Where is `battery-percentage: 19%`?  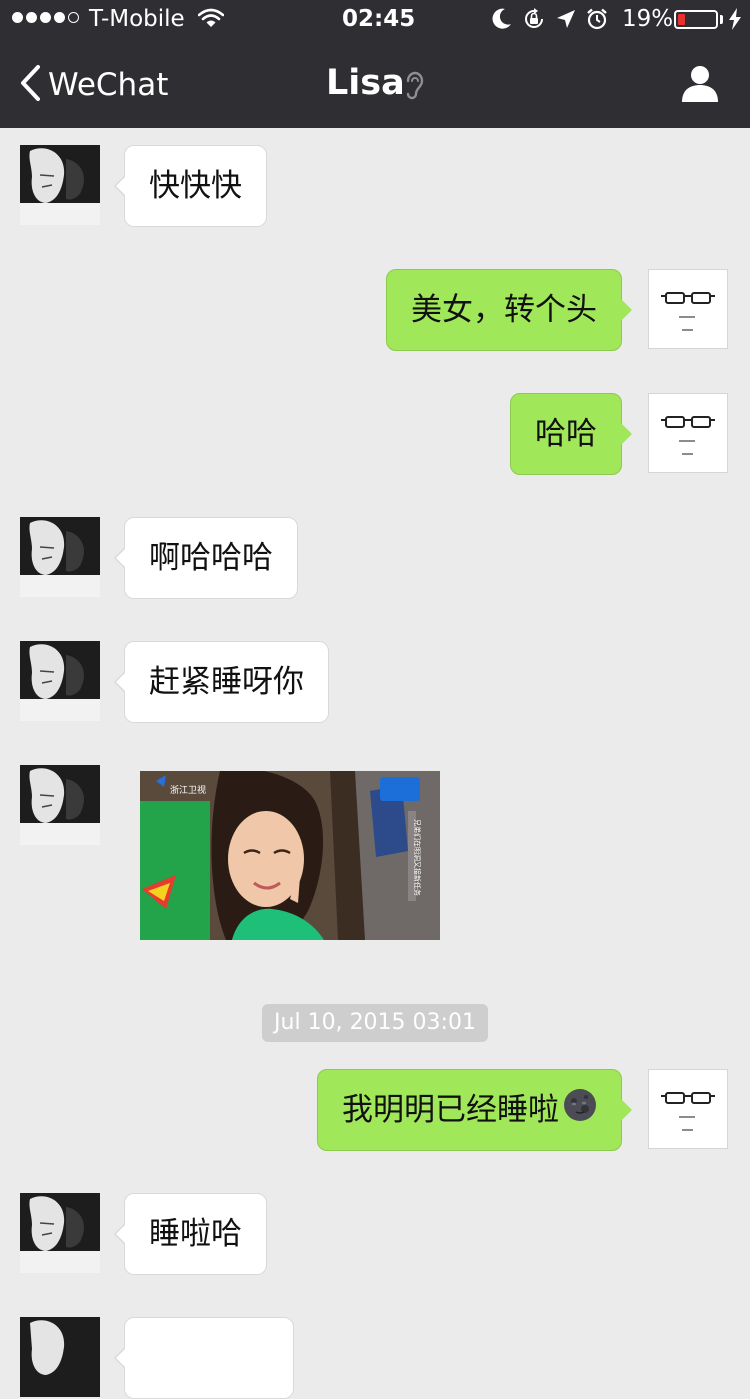 battery-percentage: 19% is located at coordinates (648, 19).